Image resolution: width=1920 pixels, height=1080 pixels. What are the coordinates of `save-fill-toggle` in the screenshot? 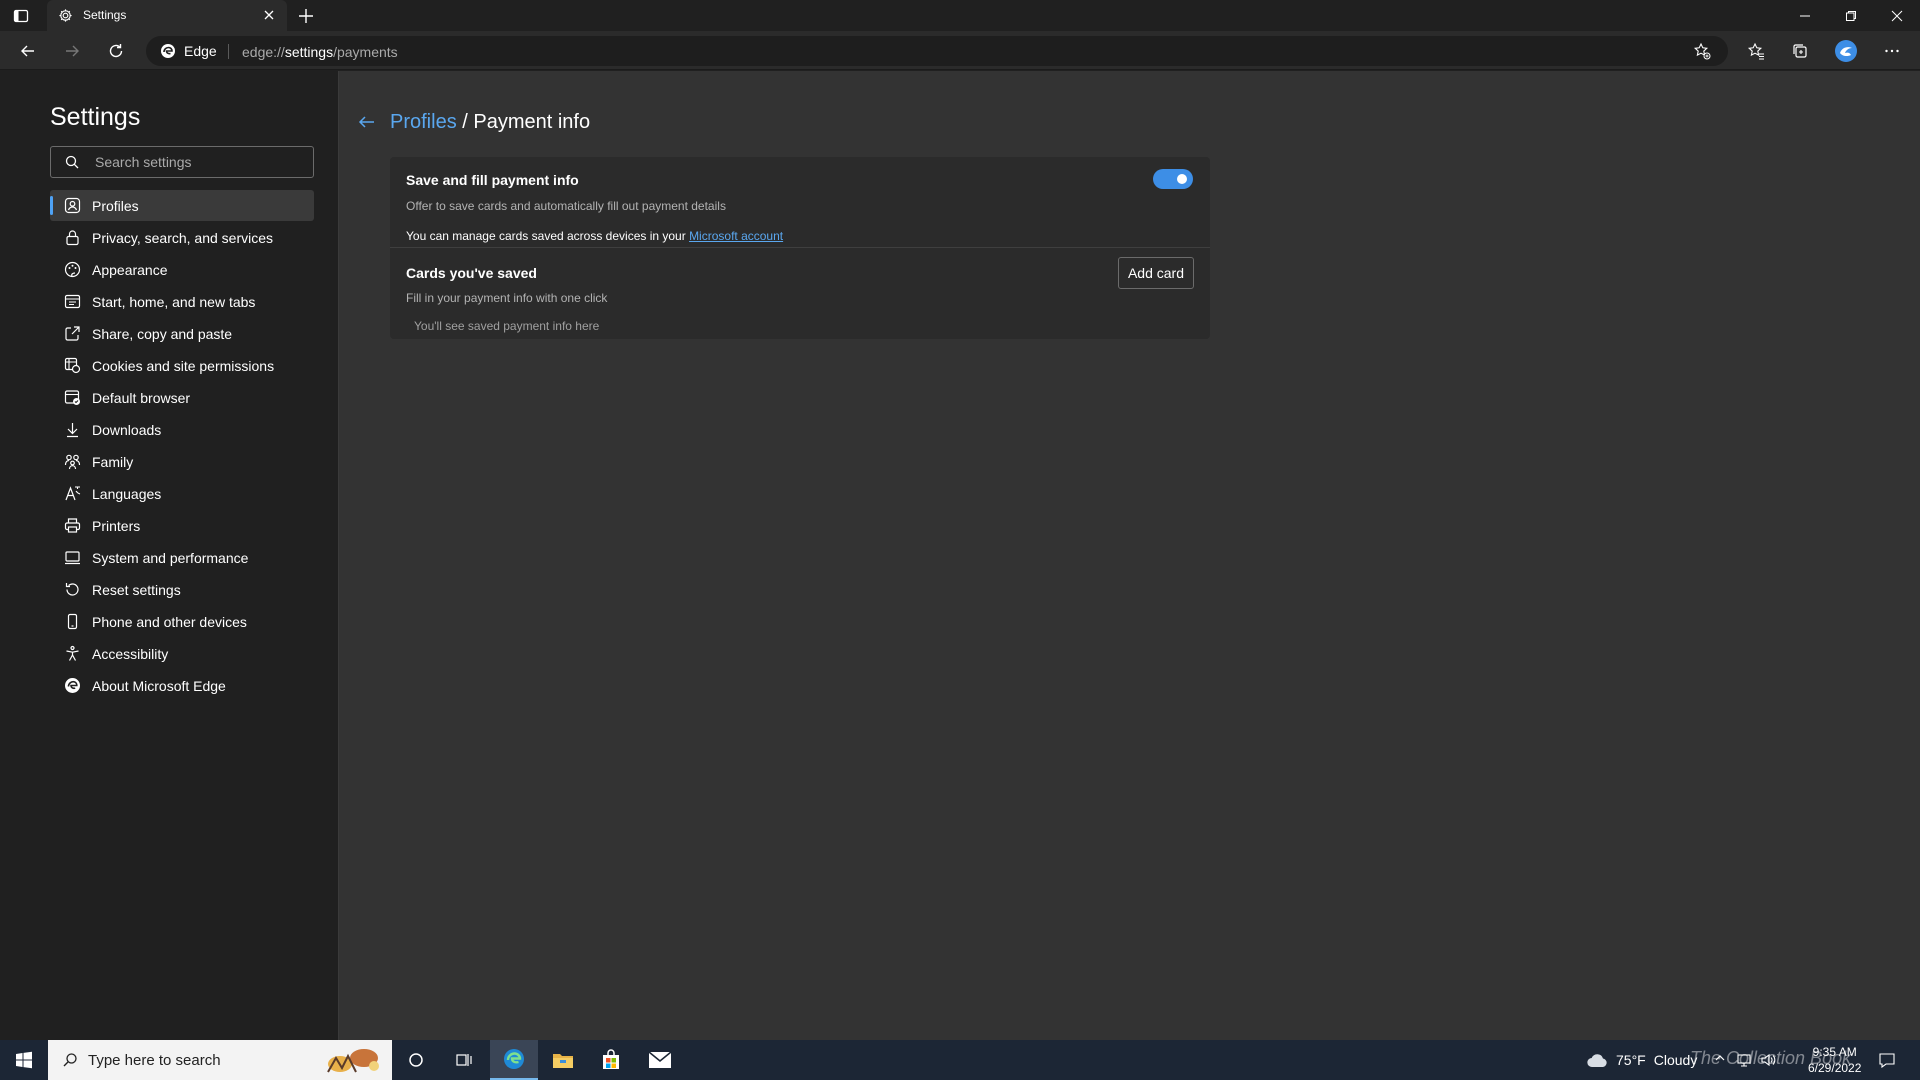 It's located at (1173, 179).